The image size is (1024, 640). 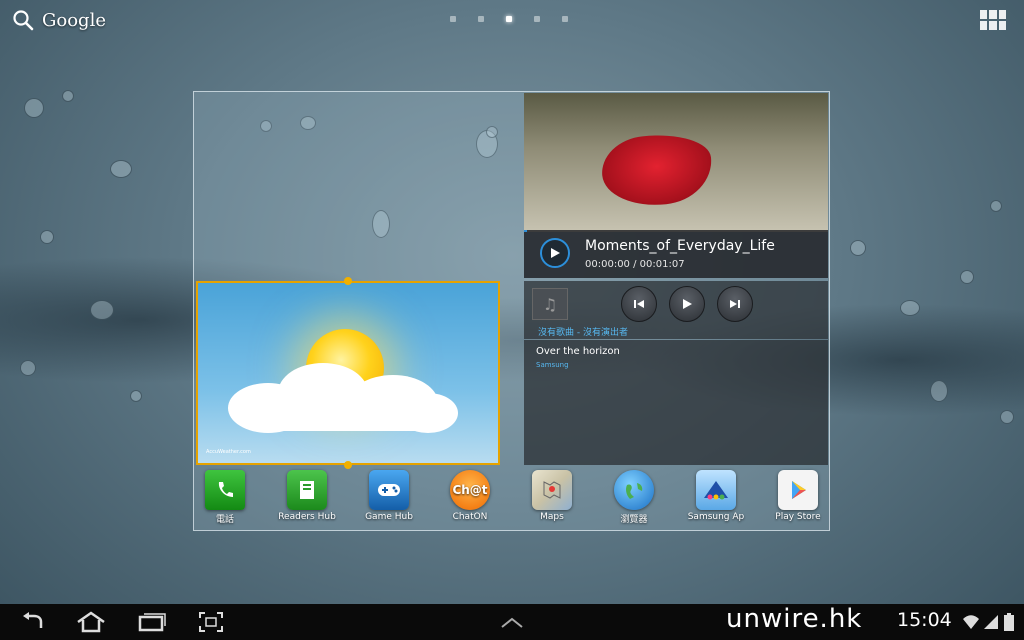 What do you see at coordinates (224, 520) in the screenshot?
I see `dock-label: 電話` at bounding box center [224, 520].